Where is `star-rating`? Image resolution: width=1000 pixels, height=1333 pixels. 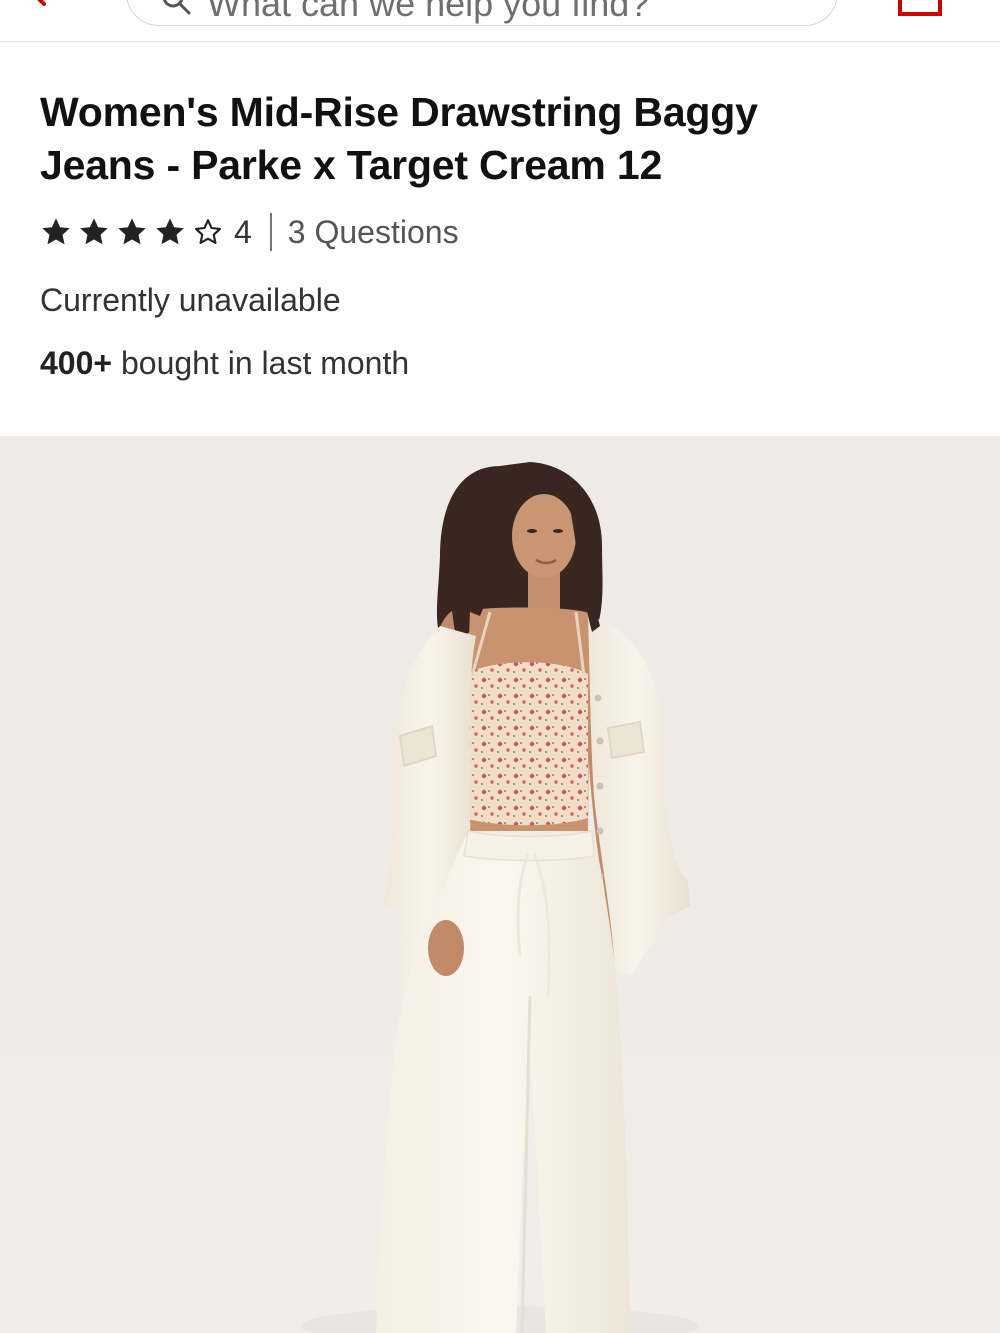 star-rating is located at coordinates (132, 232).